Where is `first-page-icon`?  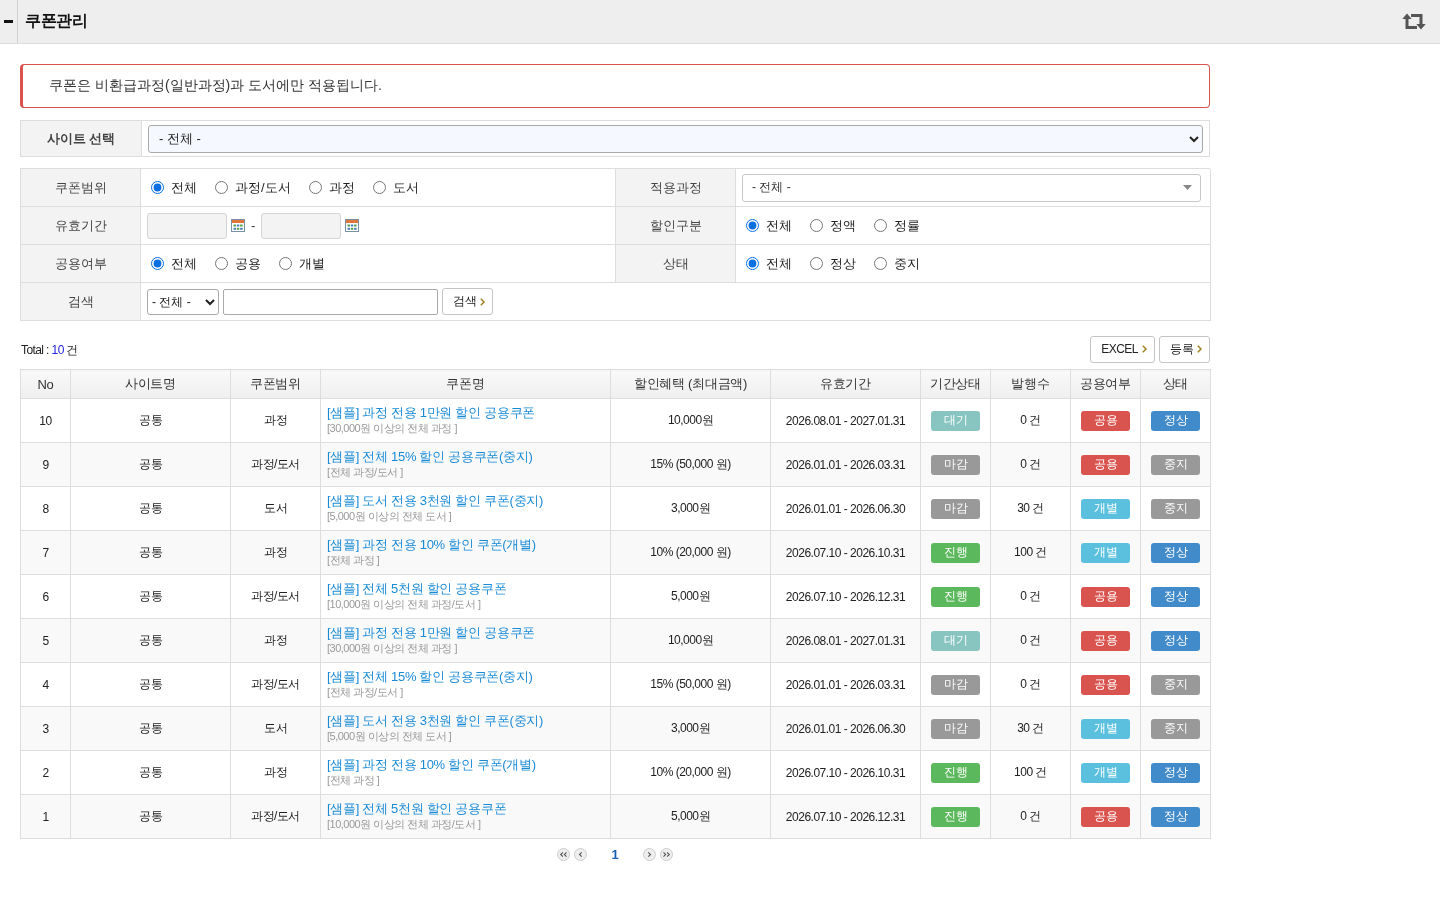 first-page-icon is located at coordinates (564, 854).